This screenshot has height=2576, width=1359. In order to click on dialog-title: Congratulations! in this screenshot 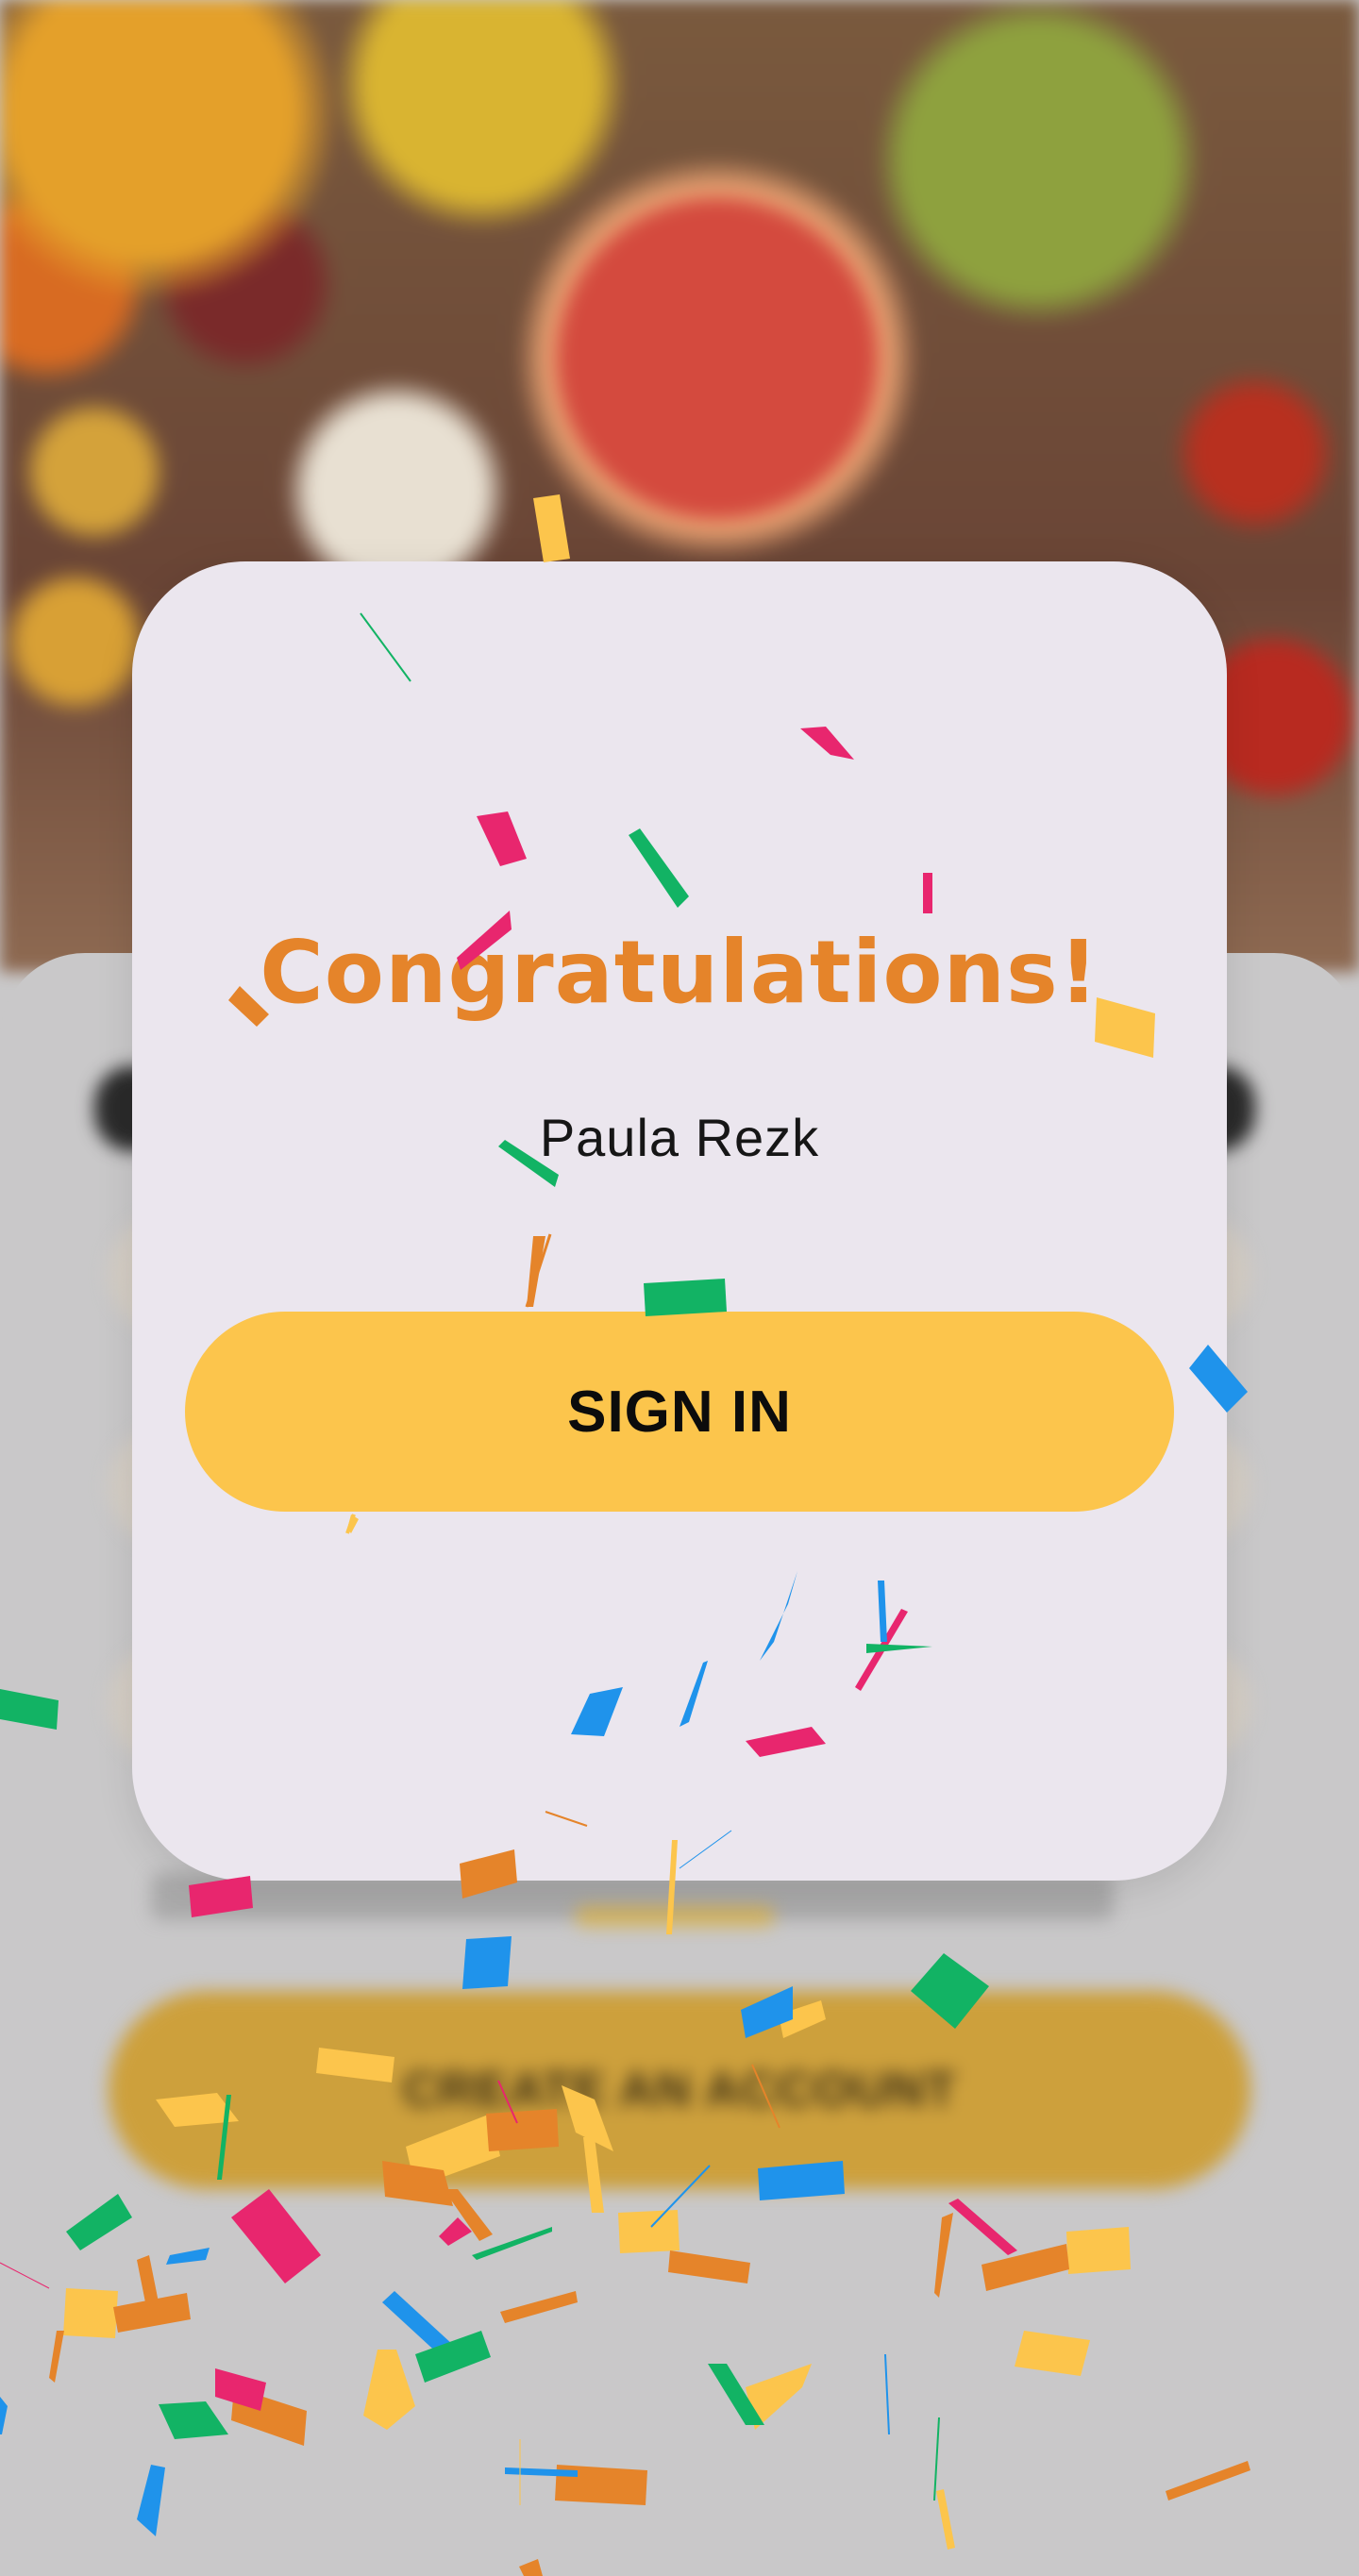, I will do `click(679, 972)`.